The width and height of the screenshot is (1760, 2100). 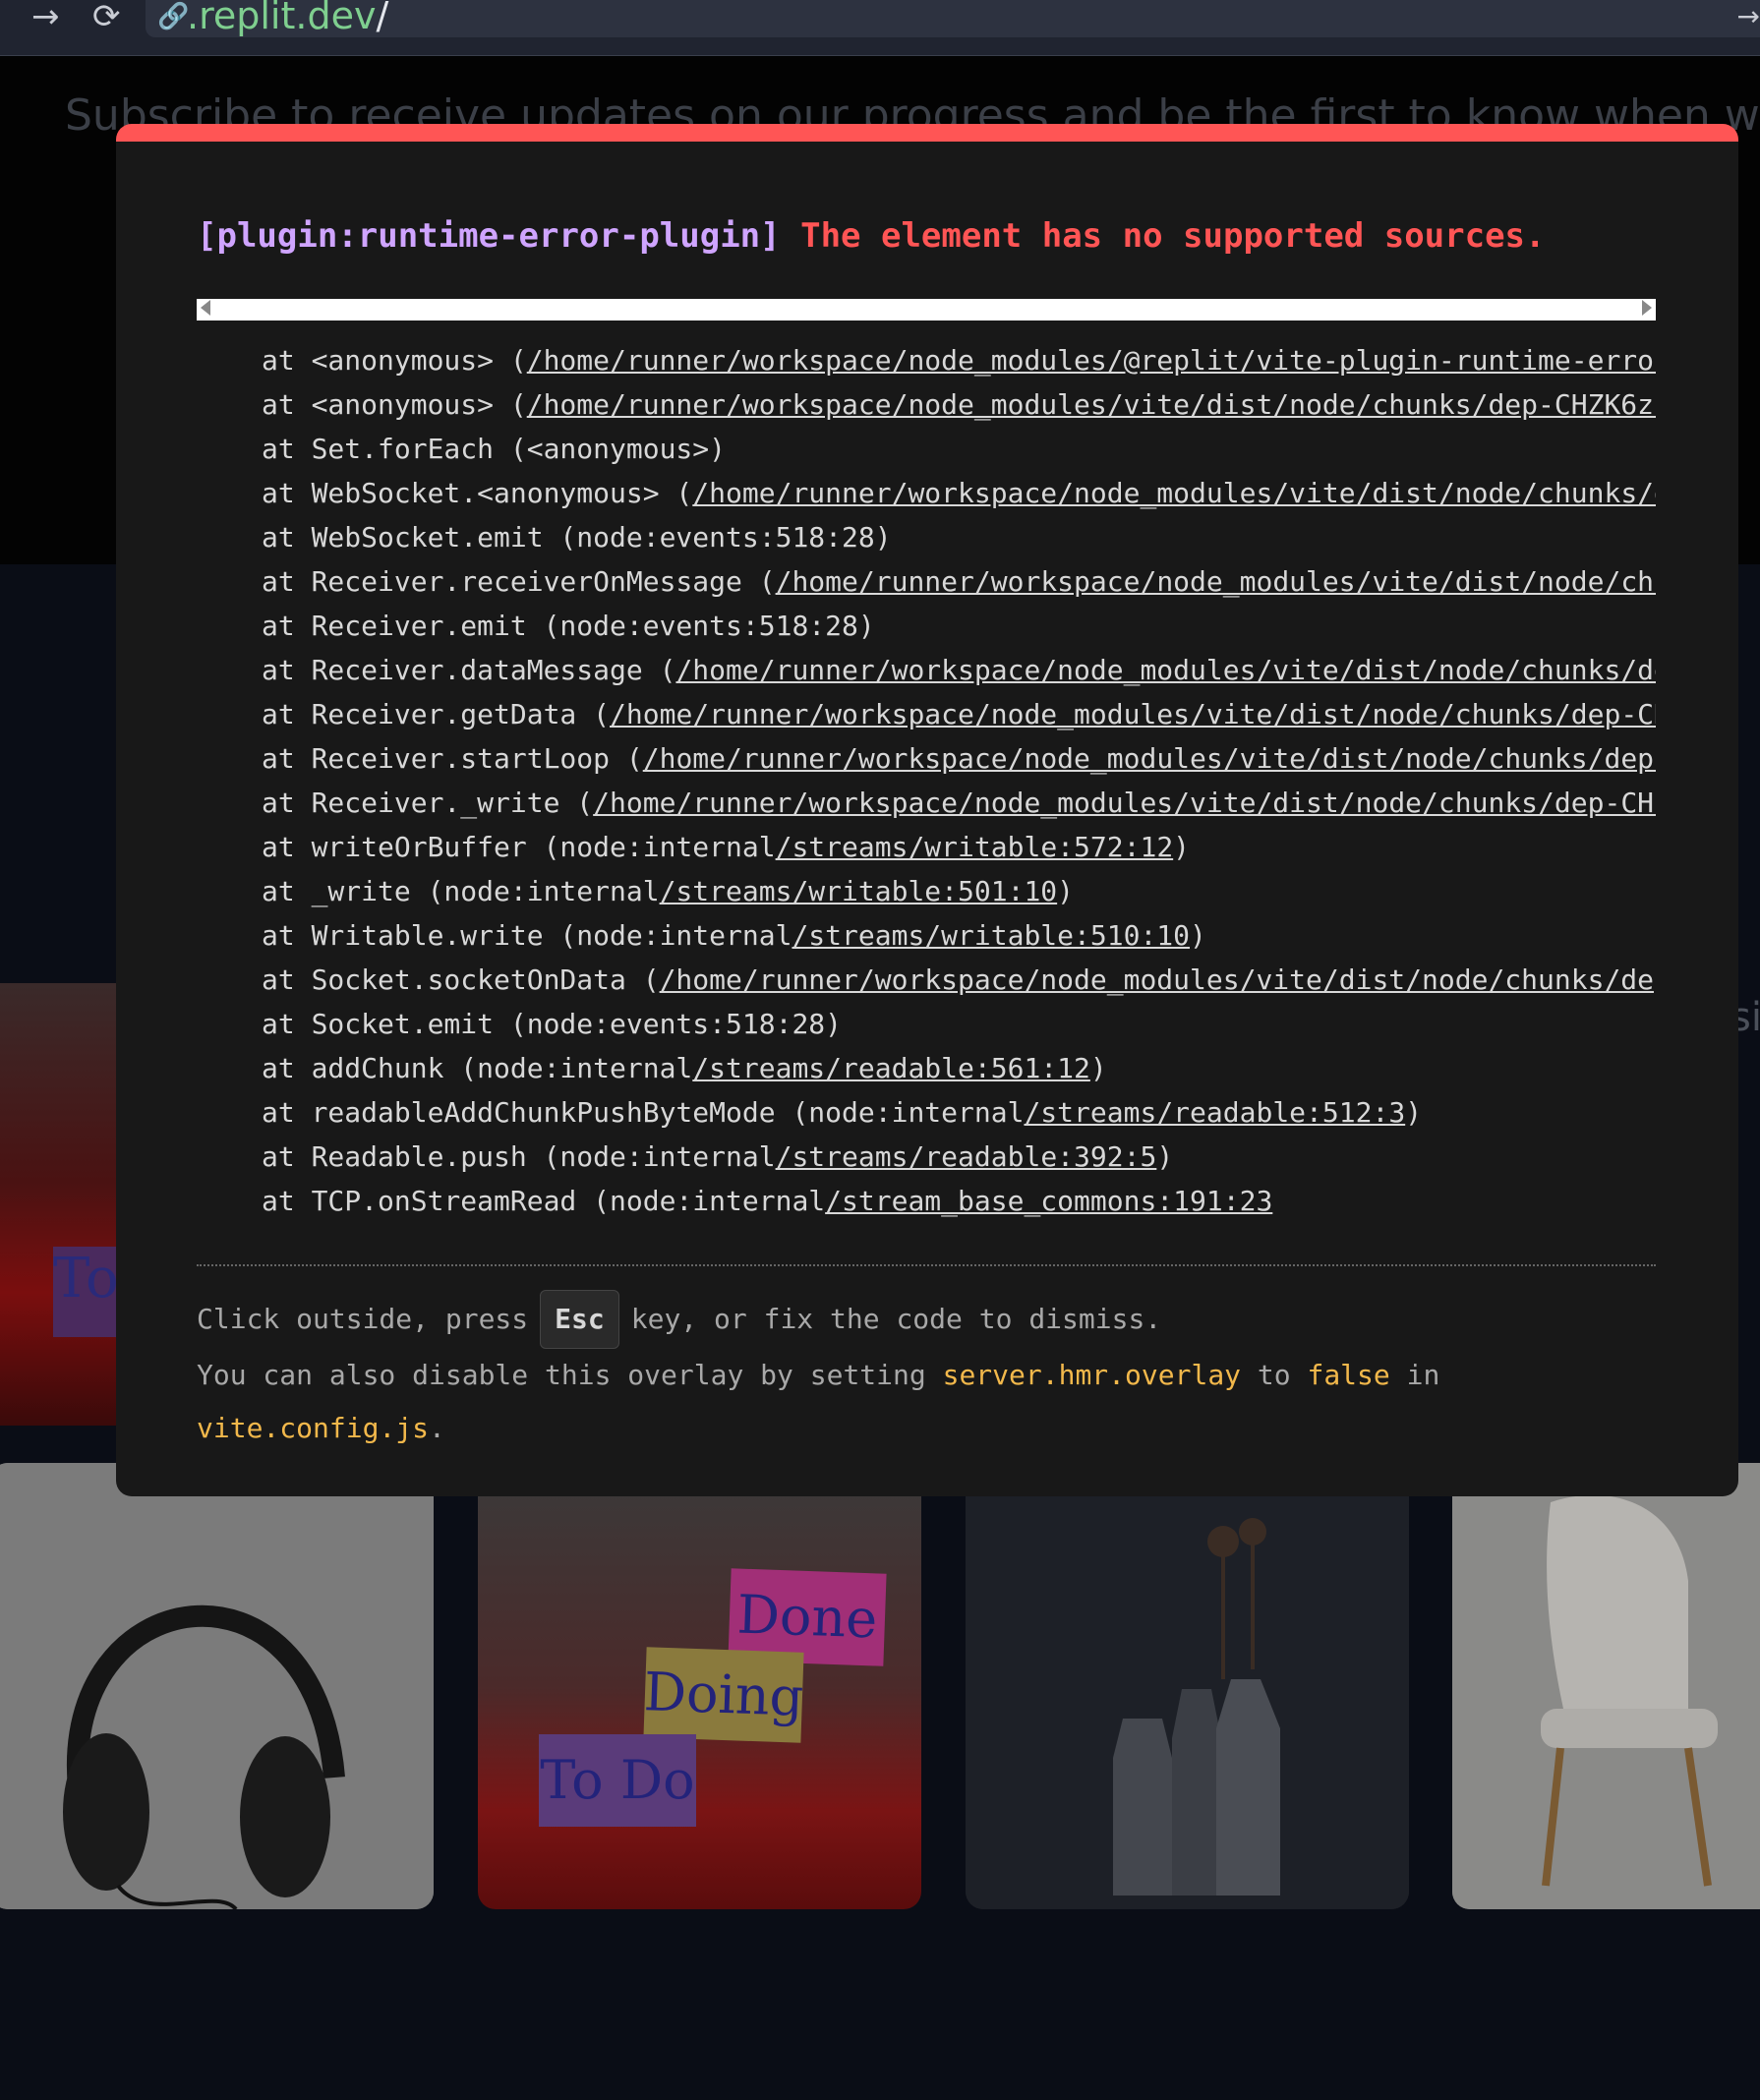 What do you see at coordinates (461, 891) in the screenshot?
I see `stack-call: at _write (node:internal` at bounding box center [461, 891].